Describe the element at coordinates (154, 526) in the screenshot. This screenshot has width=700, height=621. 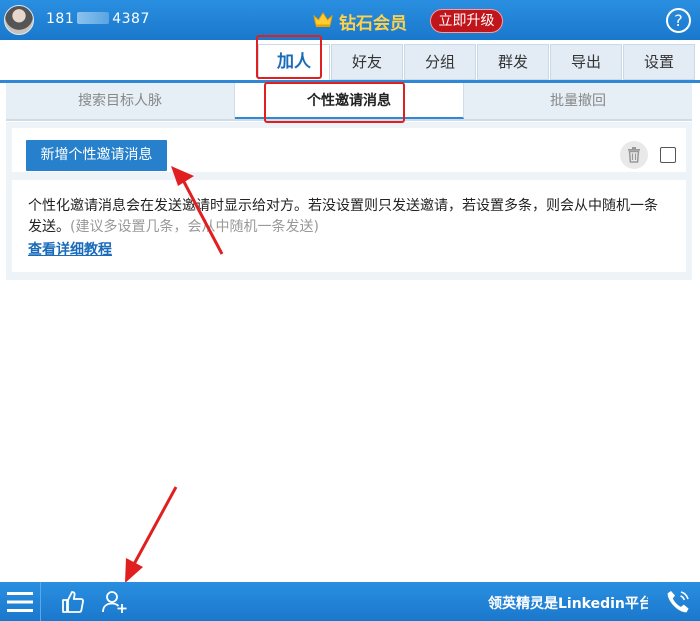
I see `arrow-to-add-user-icon` at that location.